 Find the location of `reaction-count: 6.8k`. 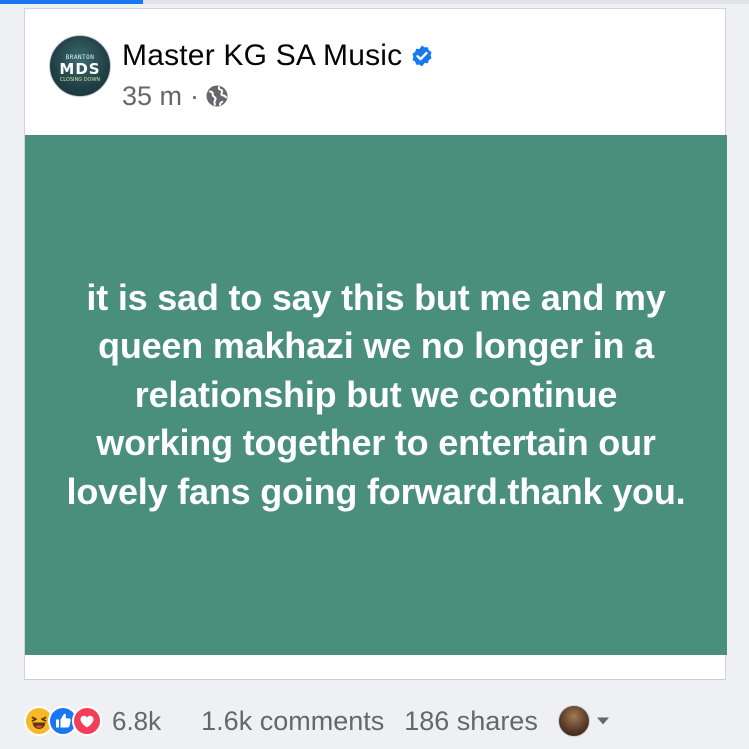

reaction-count: 6.8k is located at coordinates (136, 721).